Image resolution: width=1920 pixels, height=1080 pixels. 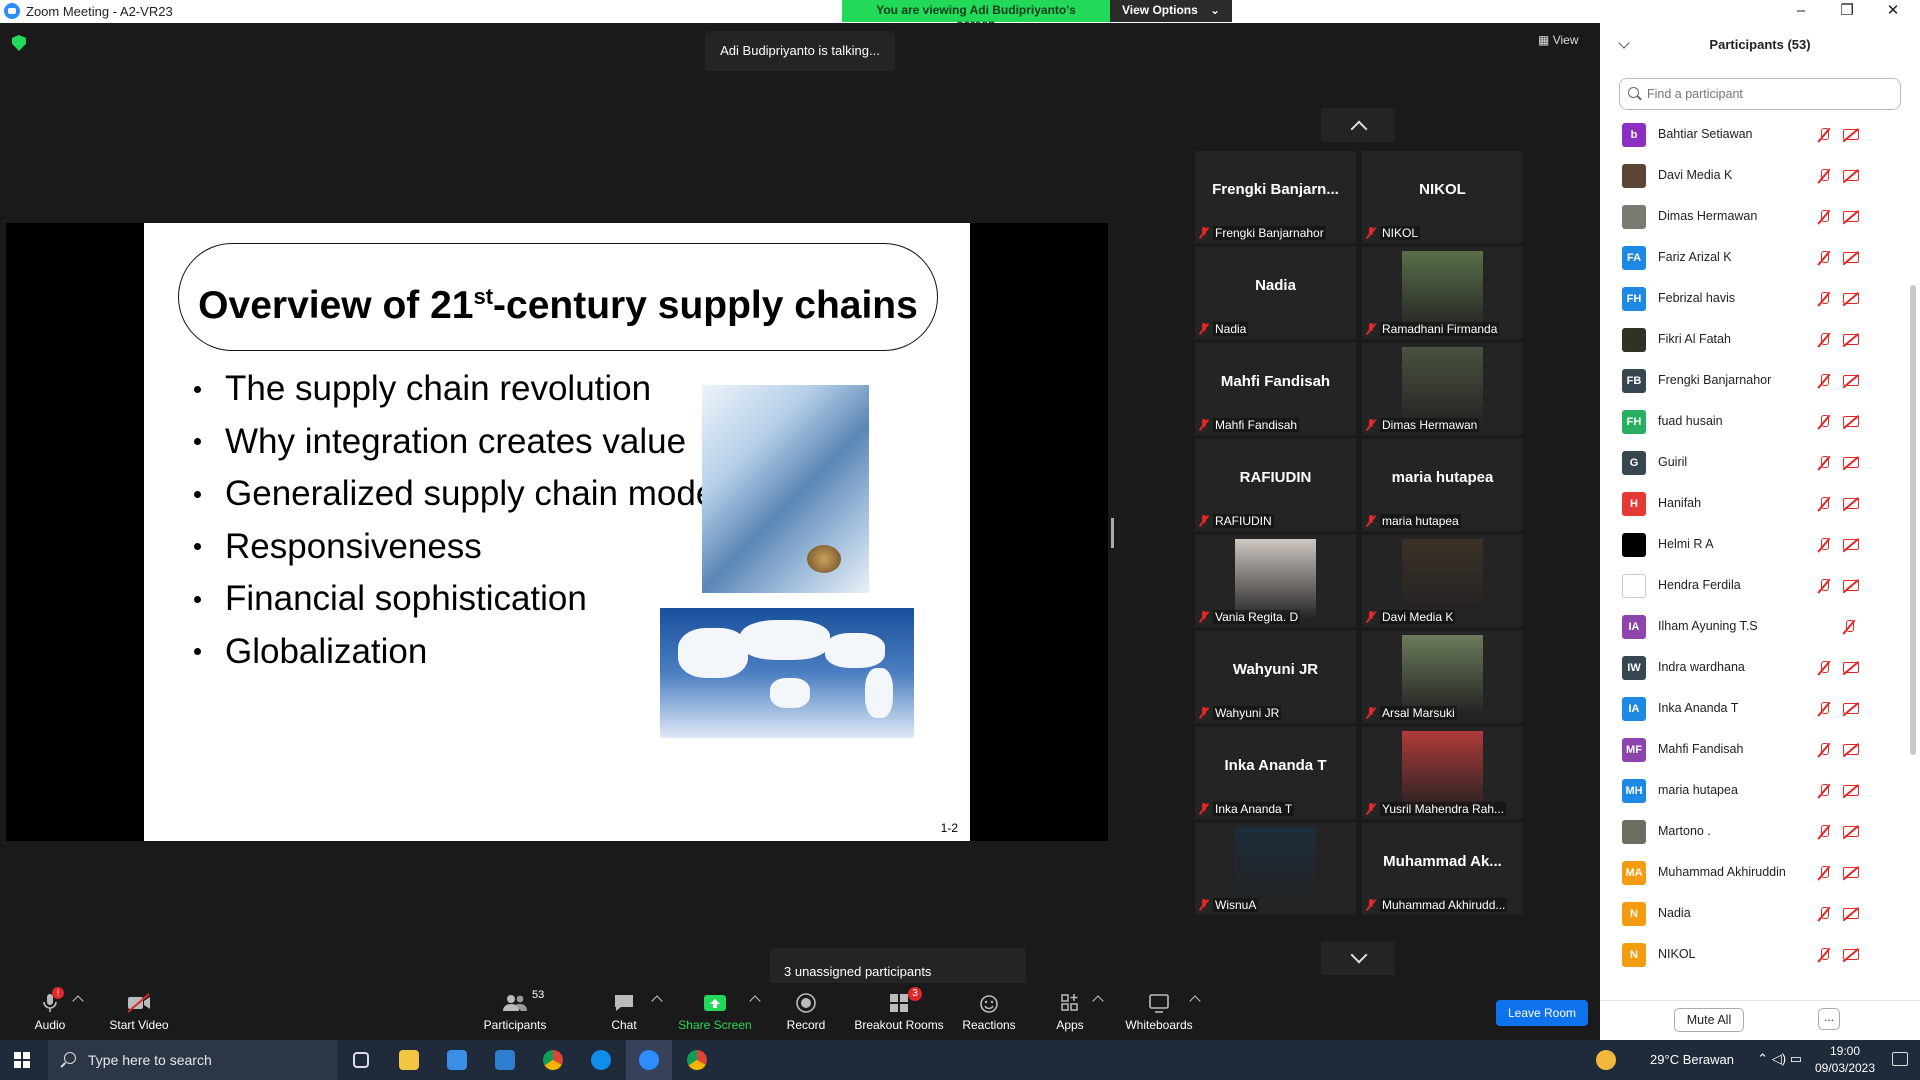 I want to click on start-video-button: Start Video, so click(x=139, y=1011).